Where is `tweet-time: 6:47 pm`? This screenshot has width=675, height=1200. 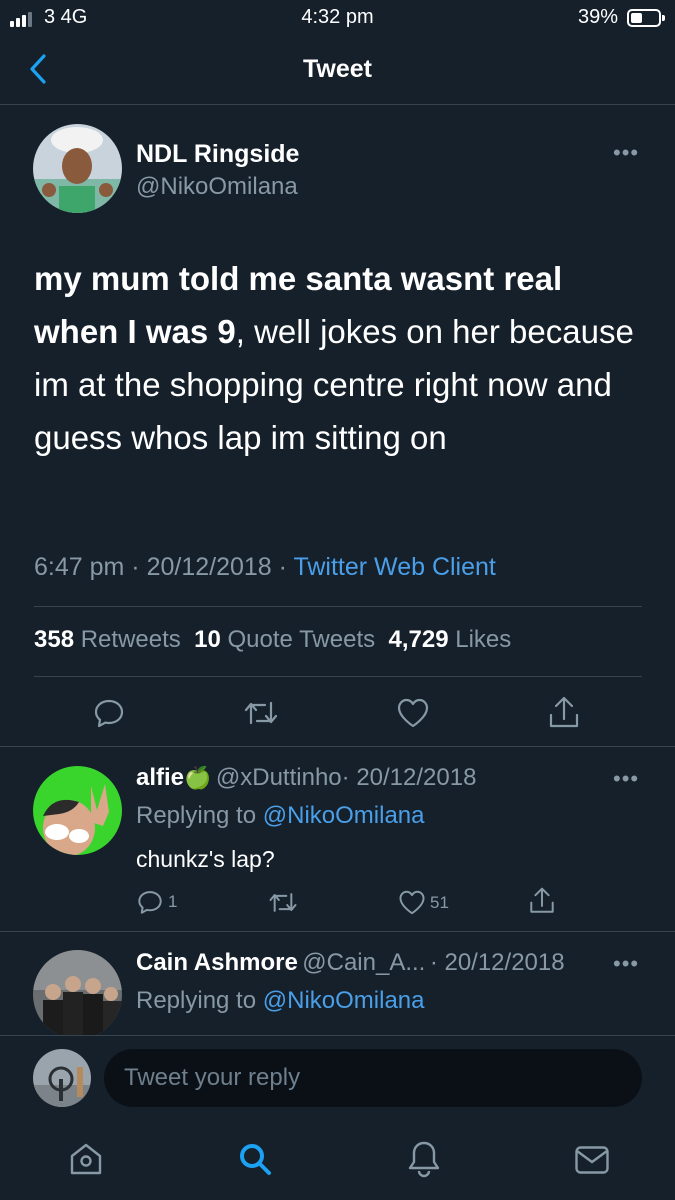 tweet-time: 6:47 pm is located at coordinates (79, 567).